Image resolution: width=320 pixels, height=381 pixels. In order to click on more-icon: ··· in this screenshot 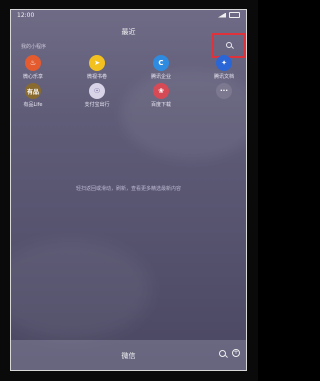, I will do `click(224, 91)`.